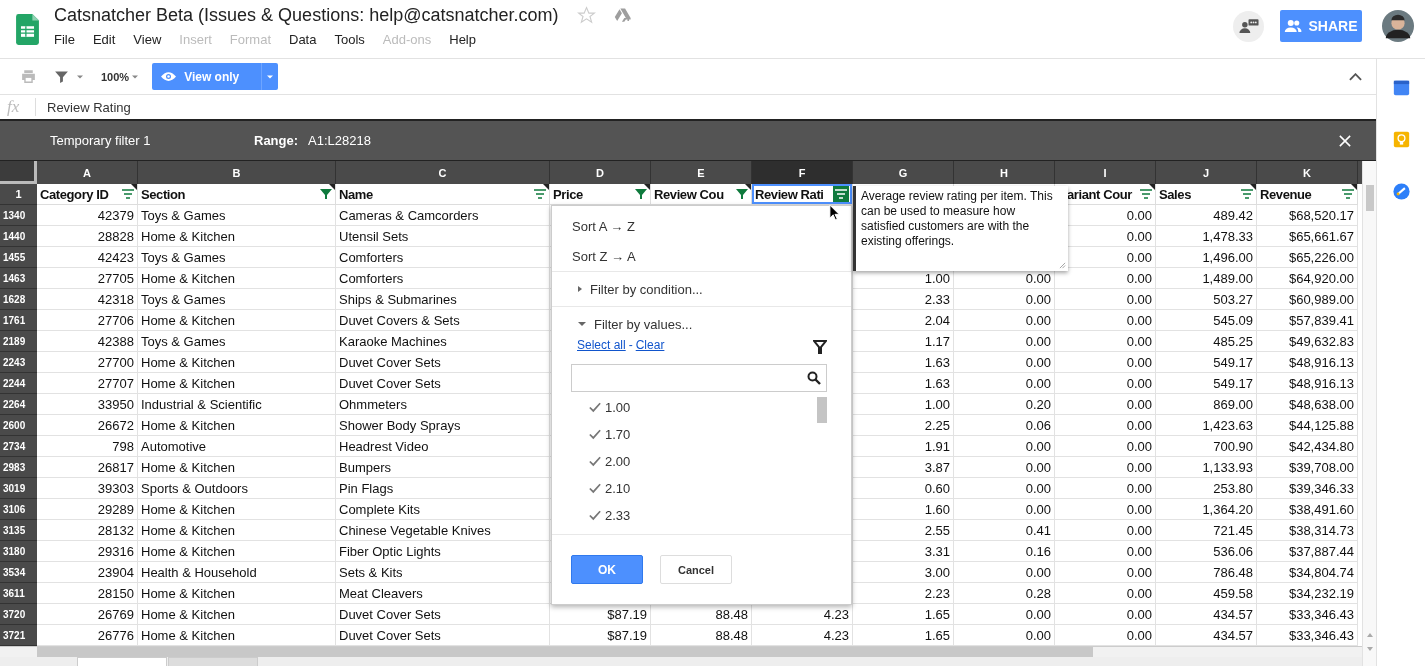 The height and width of the screenshot is (666, 1425). Describe the element at coordinates (1105, 172) in the screenshot. I see `column-header: I` at that location.